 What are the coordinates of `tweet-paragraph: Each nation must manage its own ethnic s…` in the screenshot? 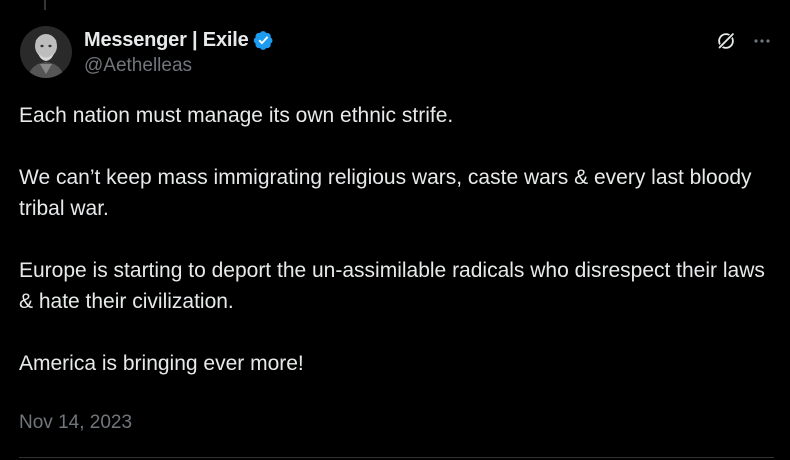 It's located at (236, 115).